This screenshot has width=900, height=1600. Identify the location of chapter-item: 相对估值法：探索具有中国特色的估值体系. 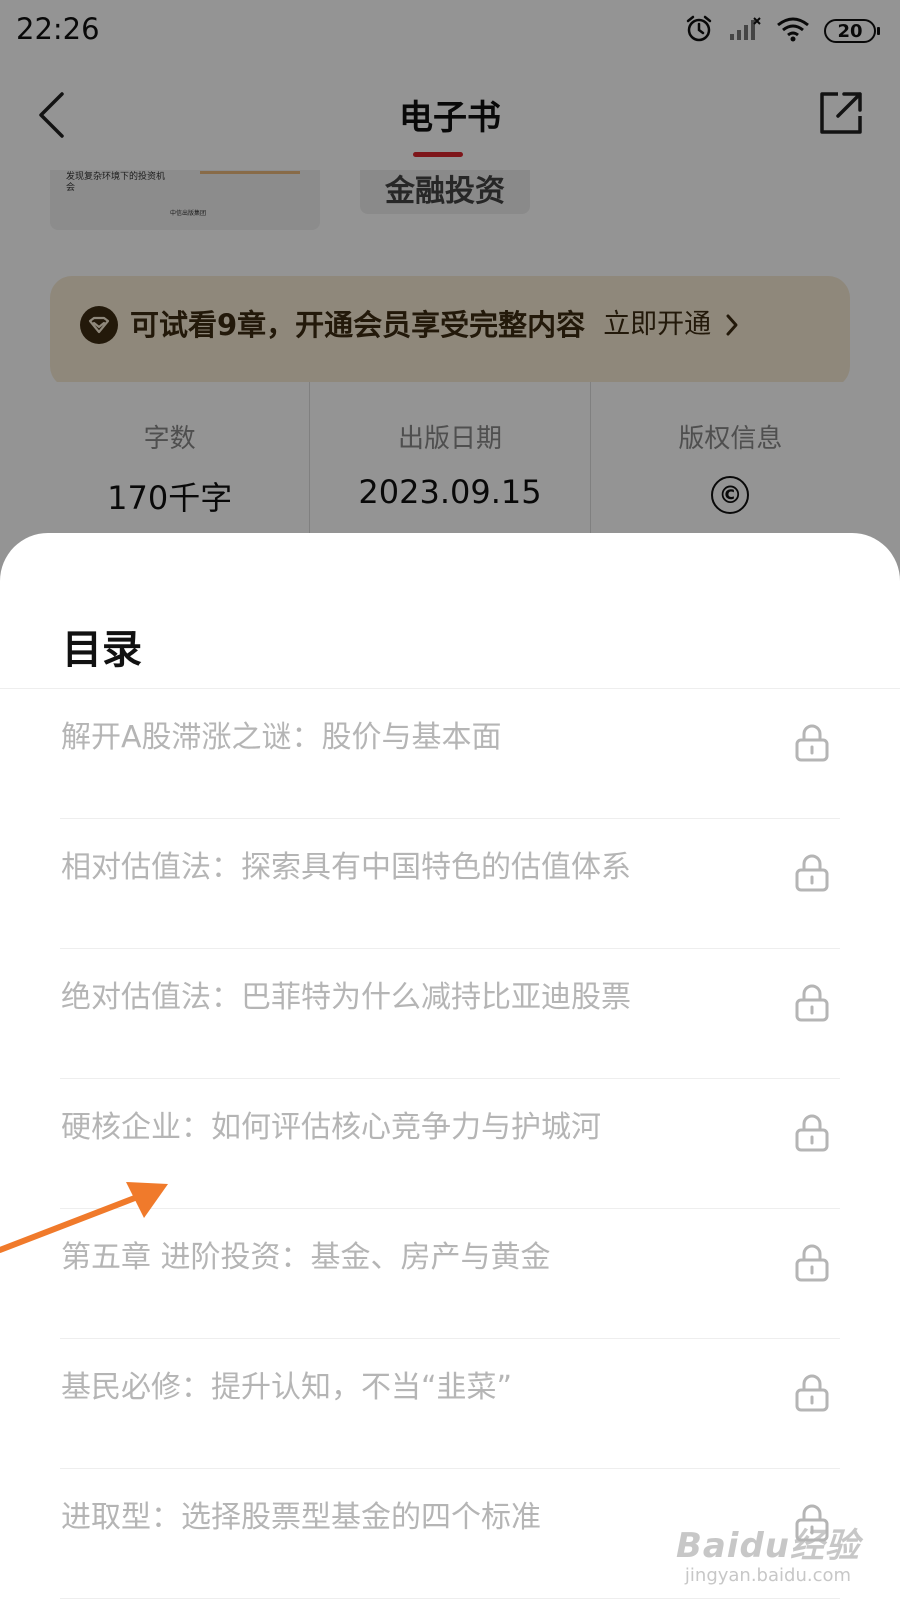
(450, 884).